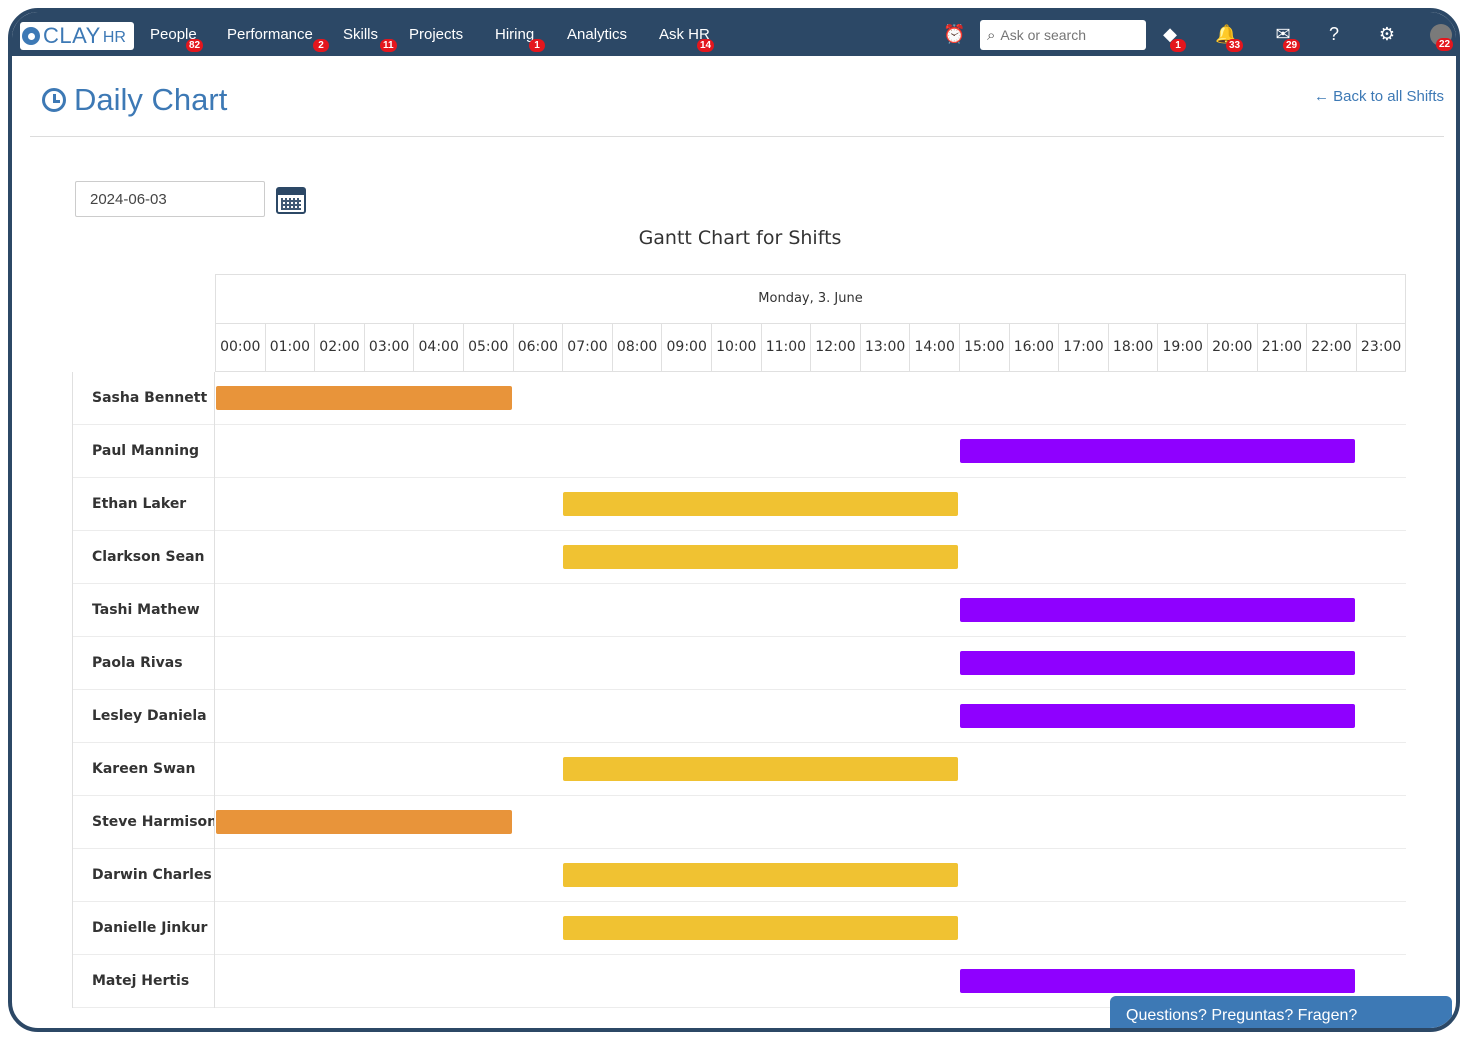 This screenshot has height=1044, width=1472. I want to click on employee-name: Ethan Laker, so click(143, 504).